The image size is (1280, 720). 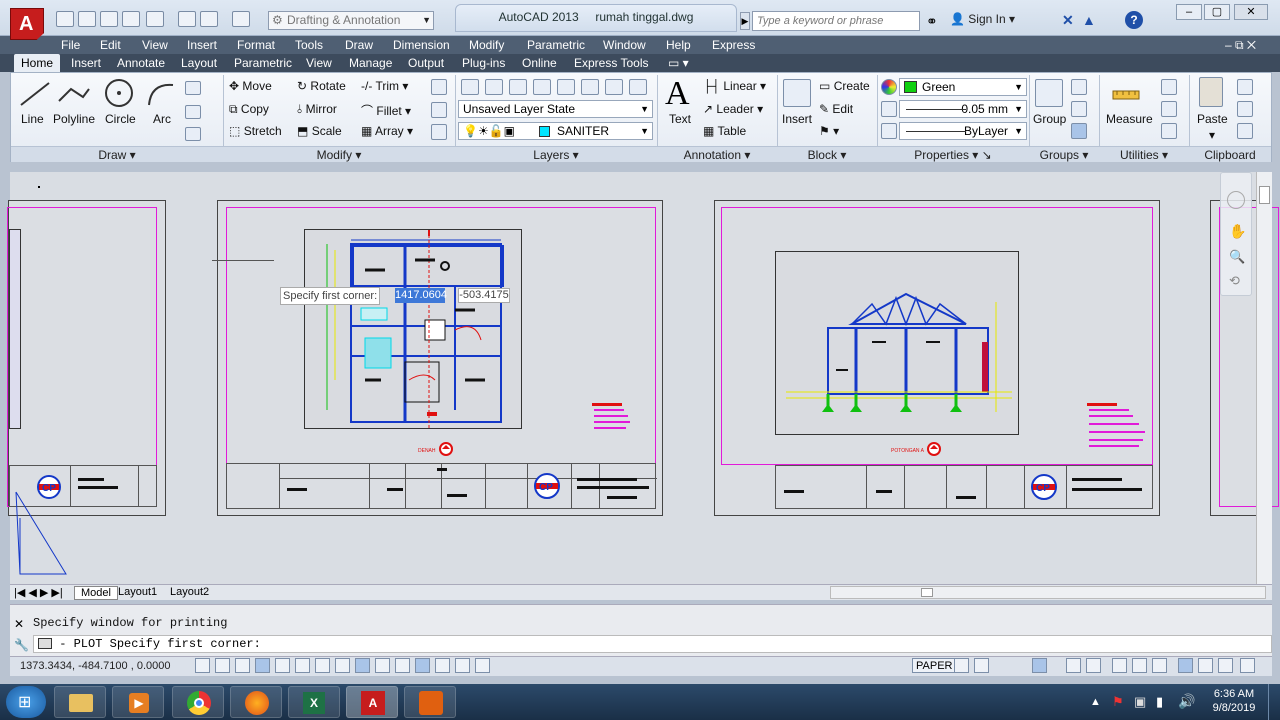 I want to click on hardware-acceleration-icon, so click(x=1159, y=665).